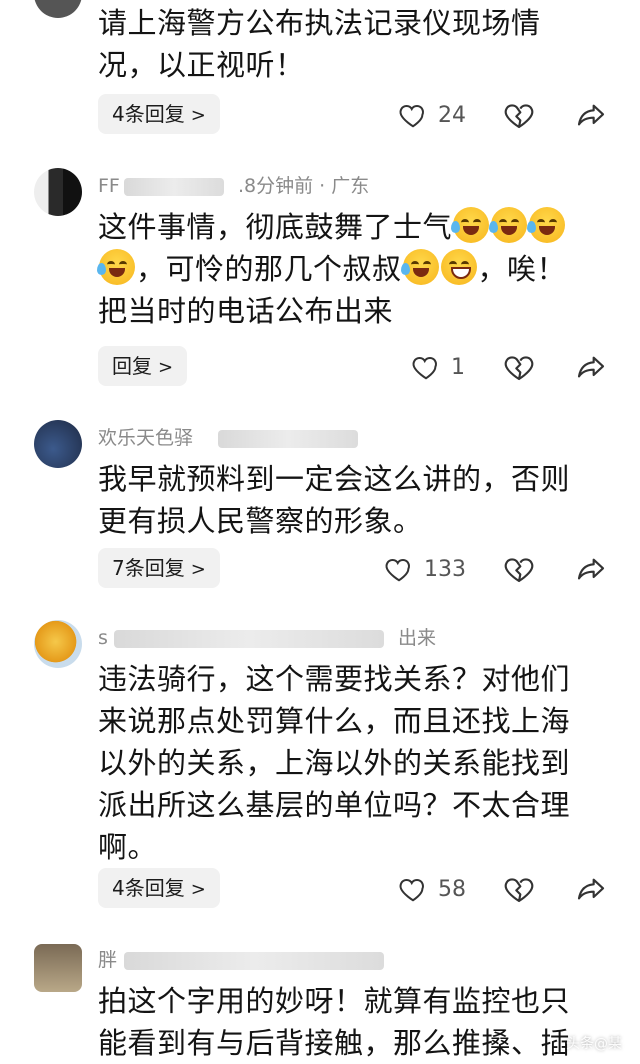 The image size is (640, 1064). I want to click on comment-actions: 回复 > 1, so click(320, 367).